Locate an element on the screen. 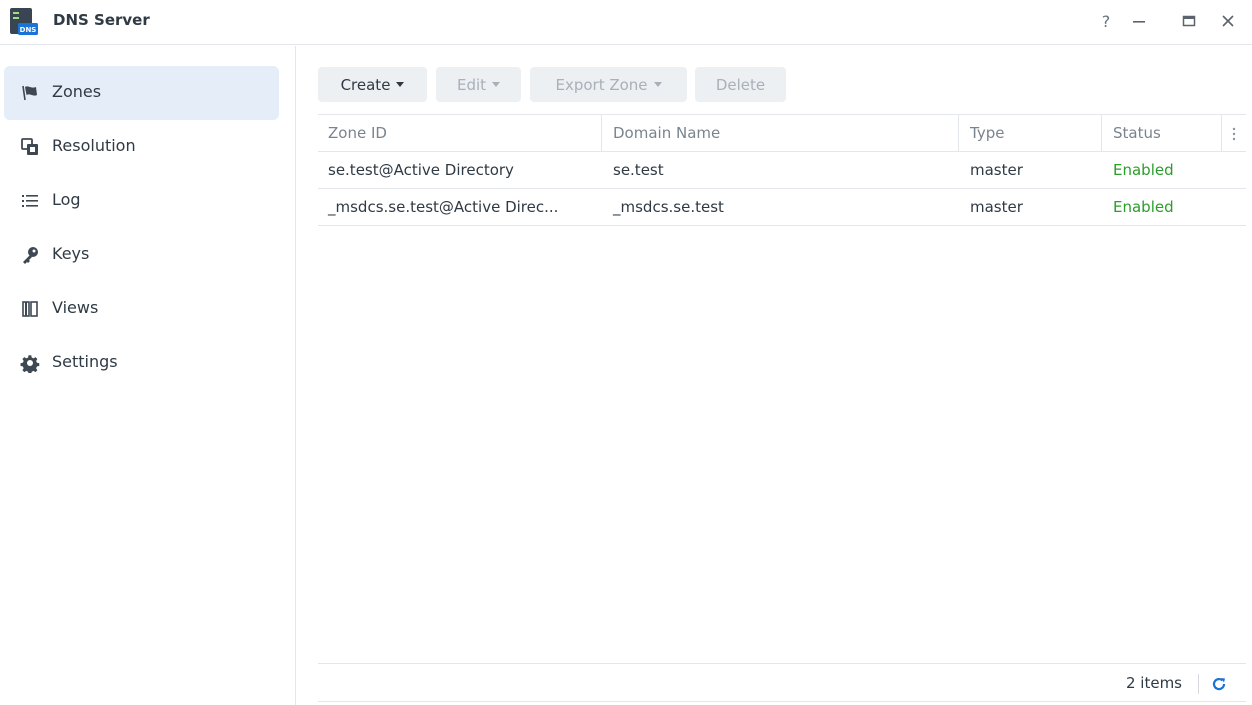 The image size is (1252, 705). gear-icon is located at coordinates (30, 363).